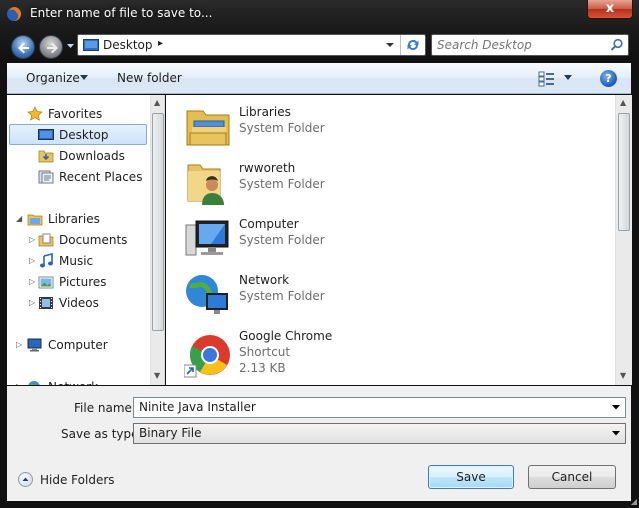  What do you see at coordinates (394, 297) in the screenshot?
I see `list-item-network: Network System Folder` at bounding box center [394, 297].